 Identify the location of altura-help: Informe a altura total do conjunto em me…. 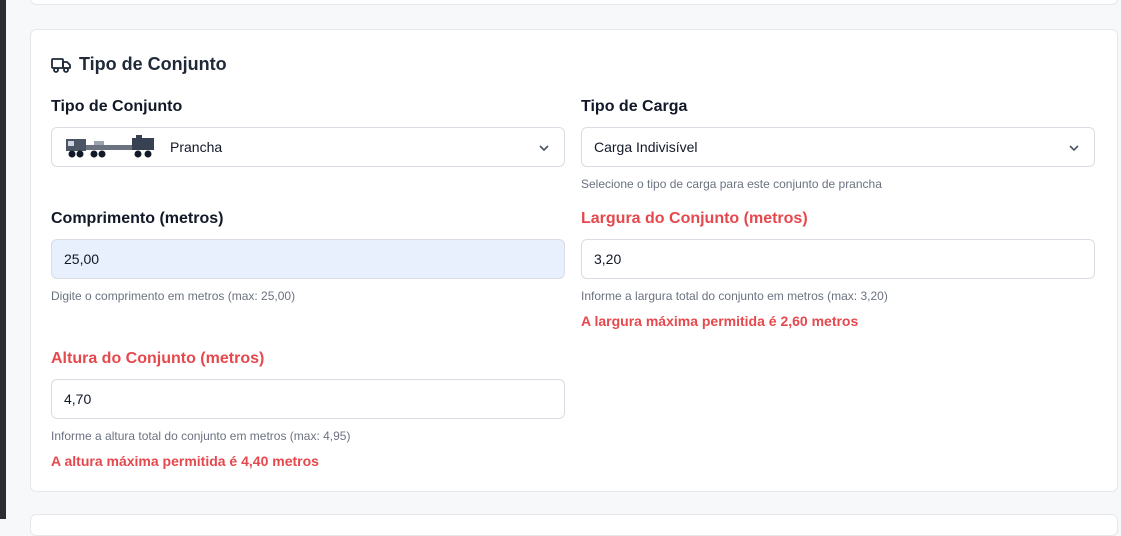
(201, 436).